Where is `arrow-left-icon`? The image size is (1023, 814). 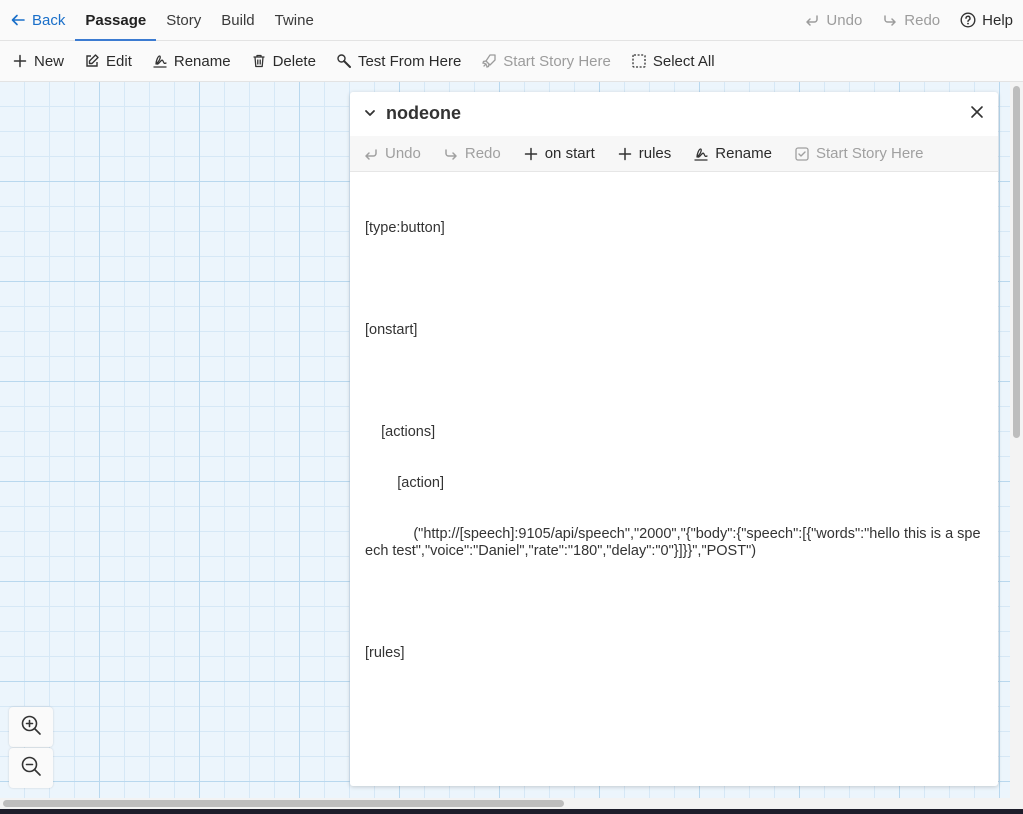 arrow-left-icon is located at coordinates (18, 20).